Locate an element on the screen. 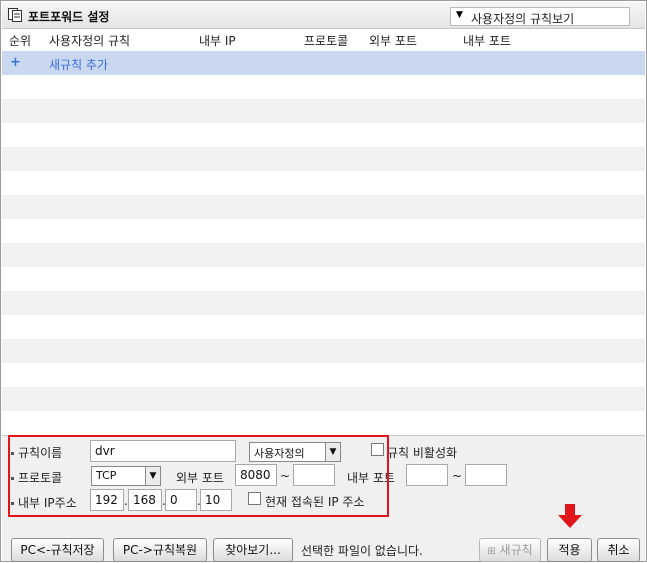  col-custom-rule: 사용자정의 규칙 is located at coordinates (90, 41).